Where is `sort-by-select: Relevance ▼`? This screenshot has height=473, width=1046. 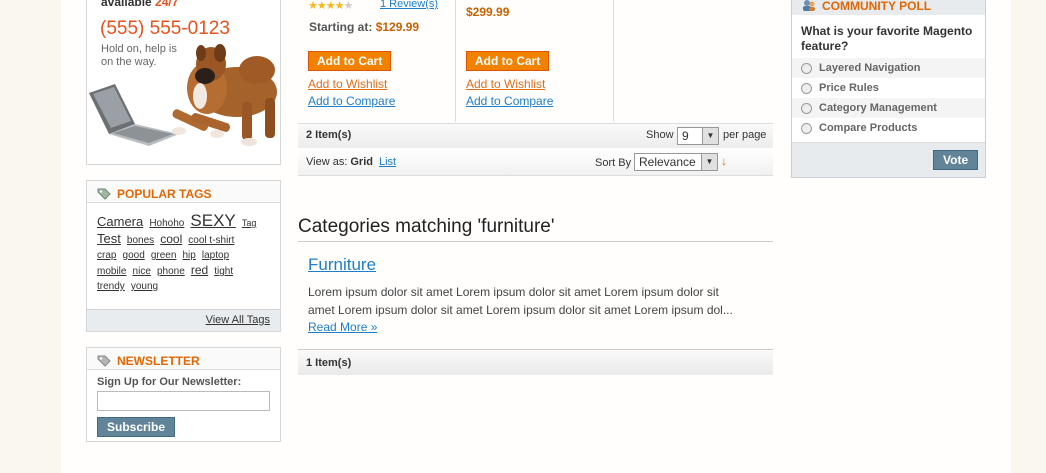 sort-by-select: Relevance ▼ is located at coordinates (676, 162).